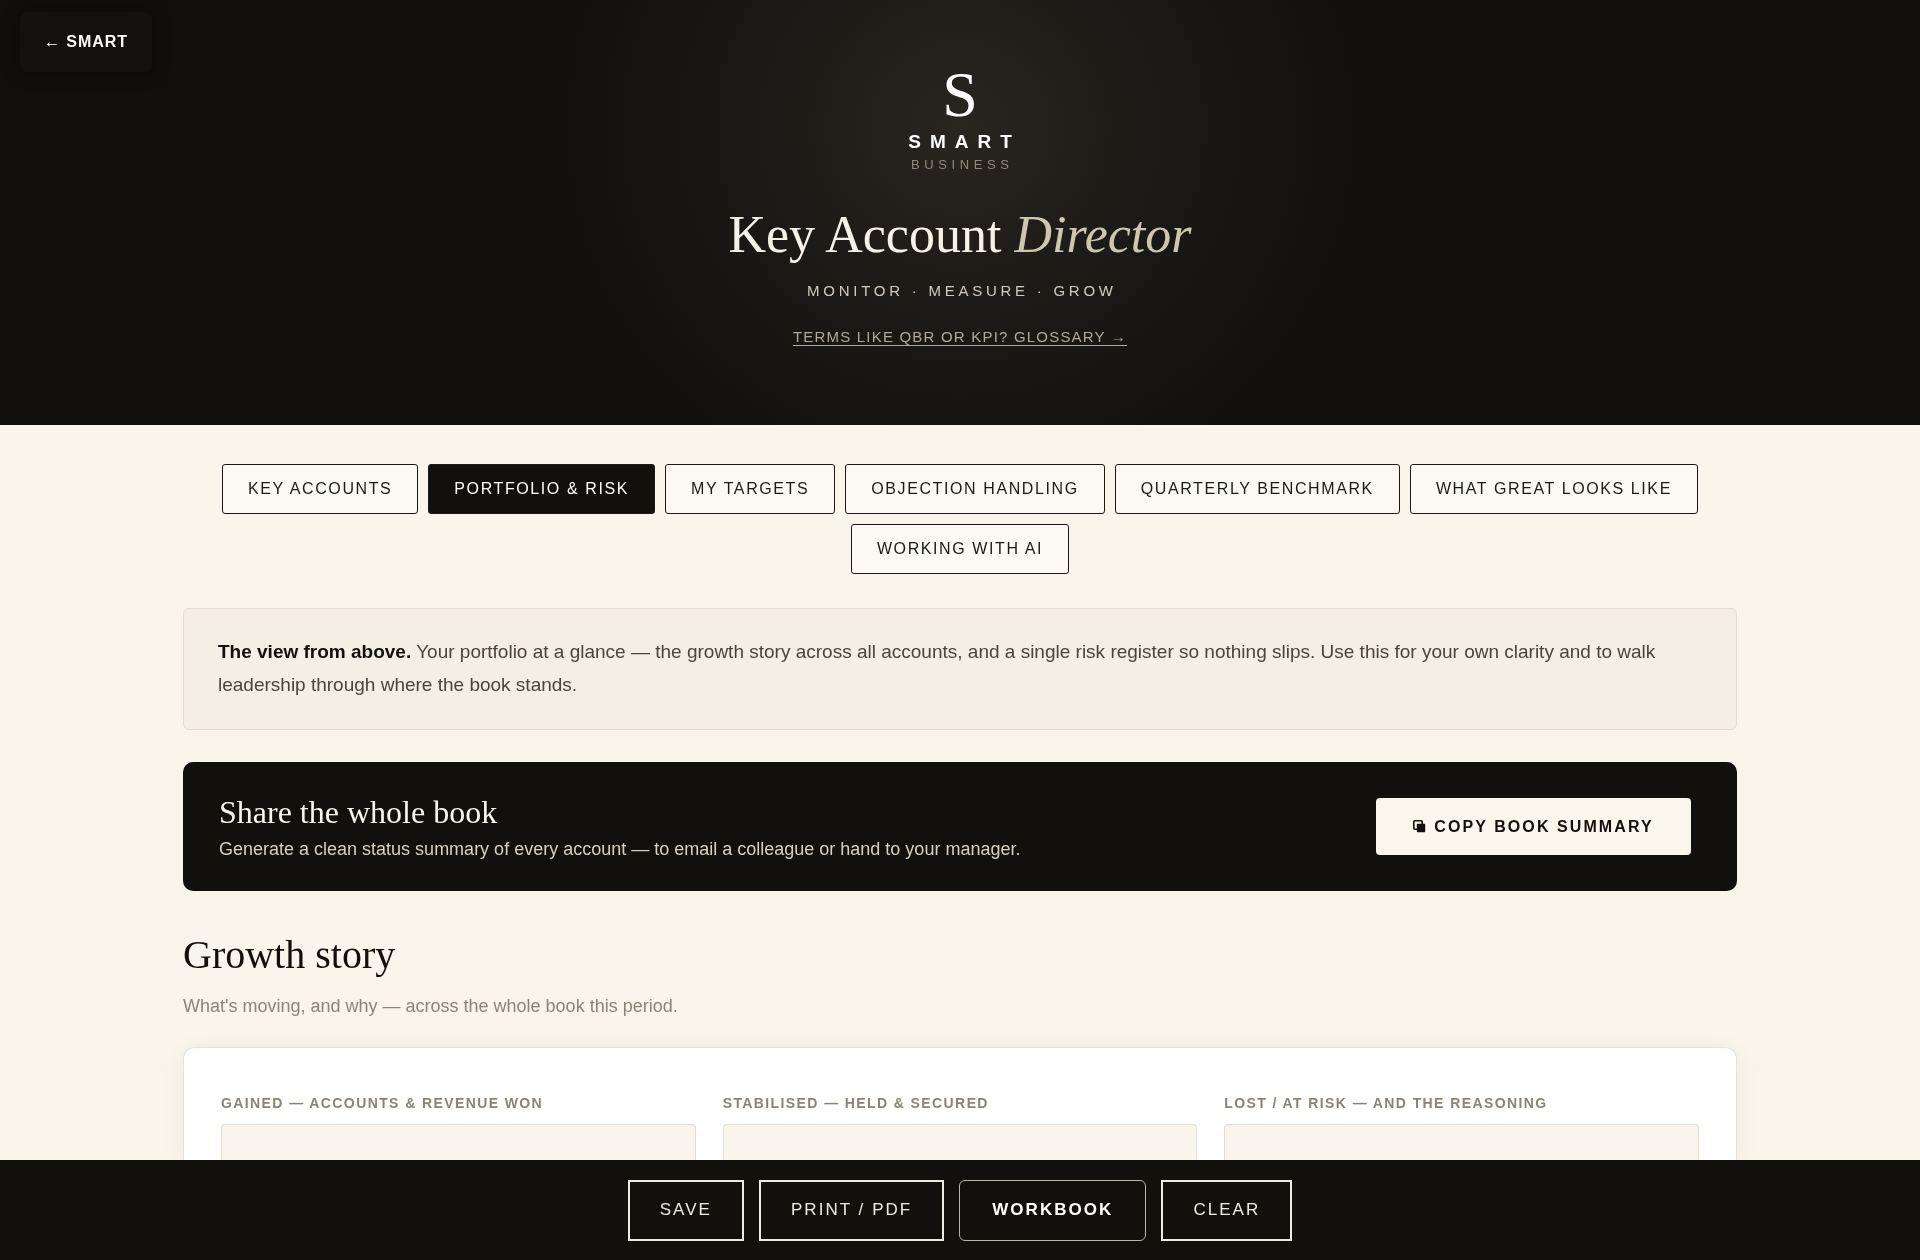 This screenshot has height=1260, width=1920. Describe the element at coordinates (960, 549) in the screenshot. I see `nav-tab: WORKING WITH AI` at that location.